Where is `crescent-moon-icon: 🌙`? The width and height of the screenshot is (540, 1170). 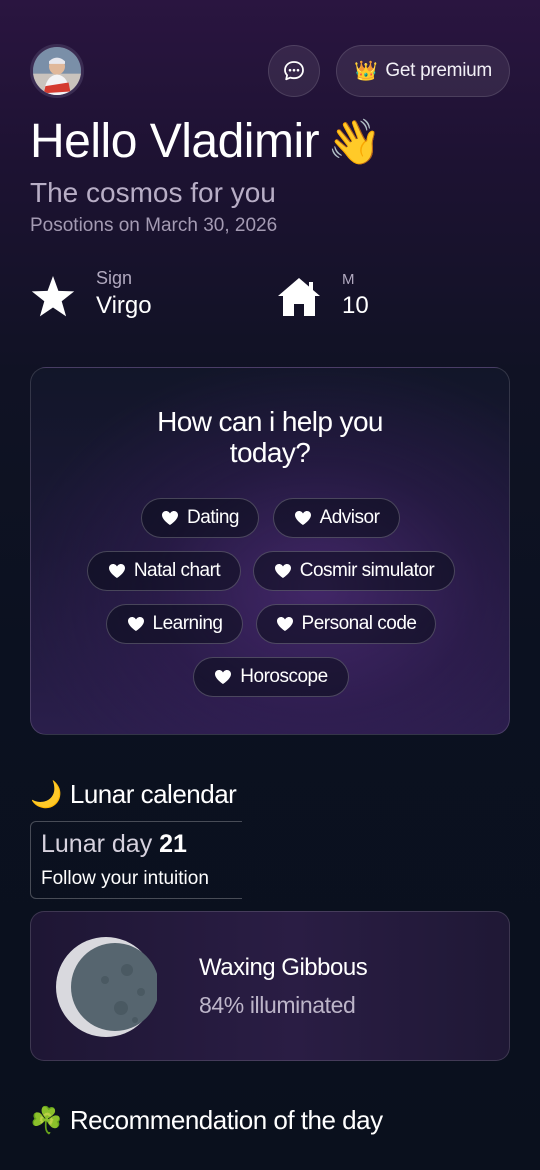
crescent-moon-icon: 🌙 is located at coordinates (46, 794).